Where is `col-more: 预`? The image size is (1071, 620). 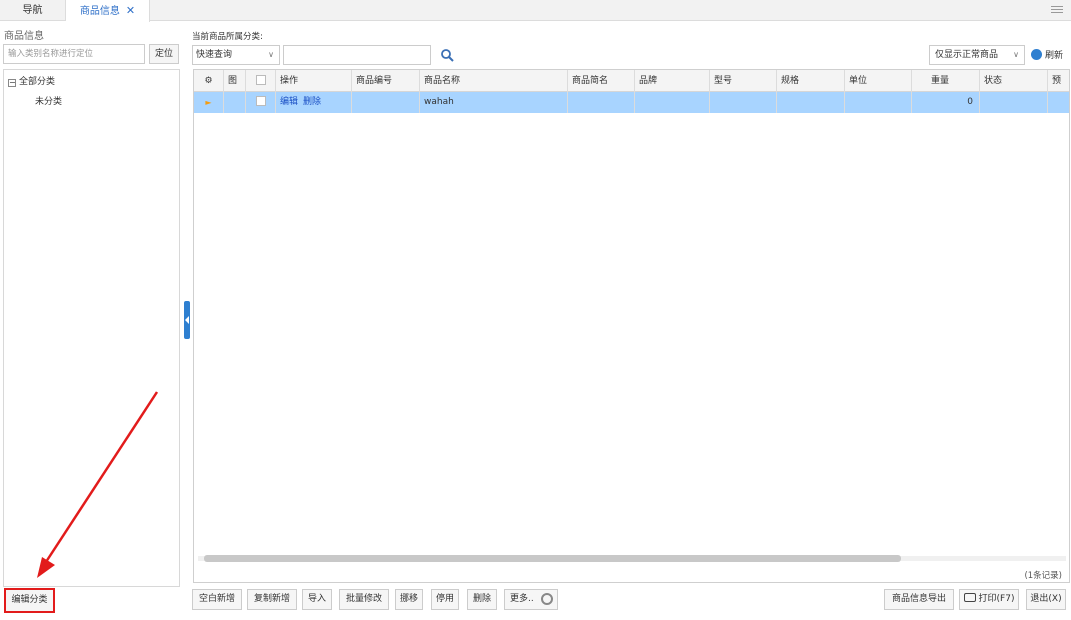 col-more: 预 is located at coordinates (1058, 81).